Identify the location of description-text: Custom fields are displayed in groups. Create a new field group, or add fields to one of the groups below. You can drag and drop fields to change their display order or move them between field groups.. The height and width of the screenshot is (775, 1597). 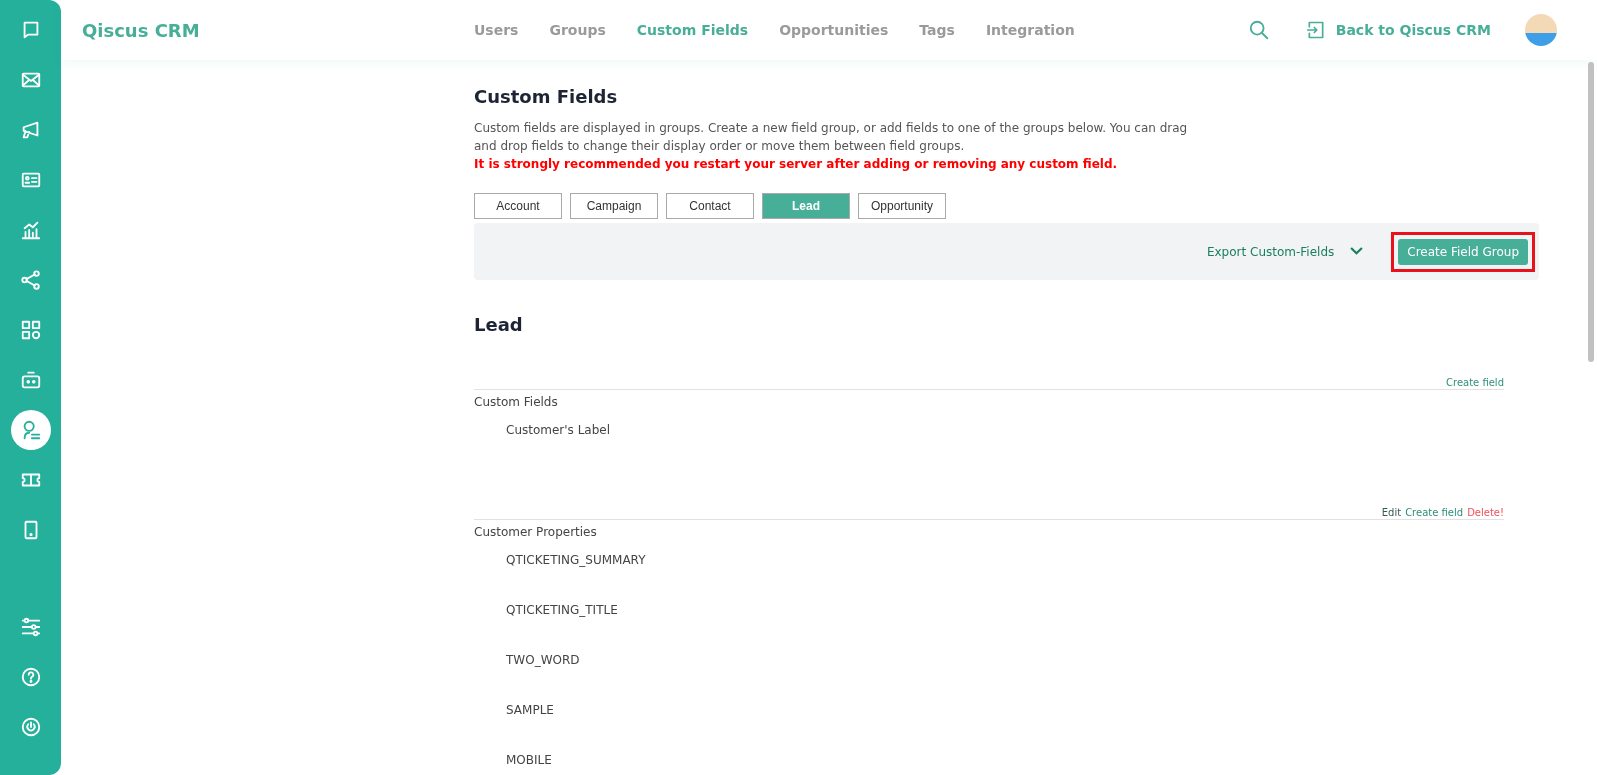
(831, 137).